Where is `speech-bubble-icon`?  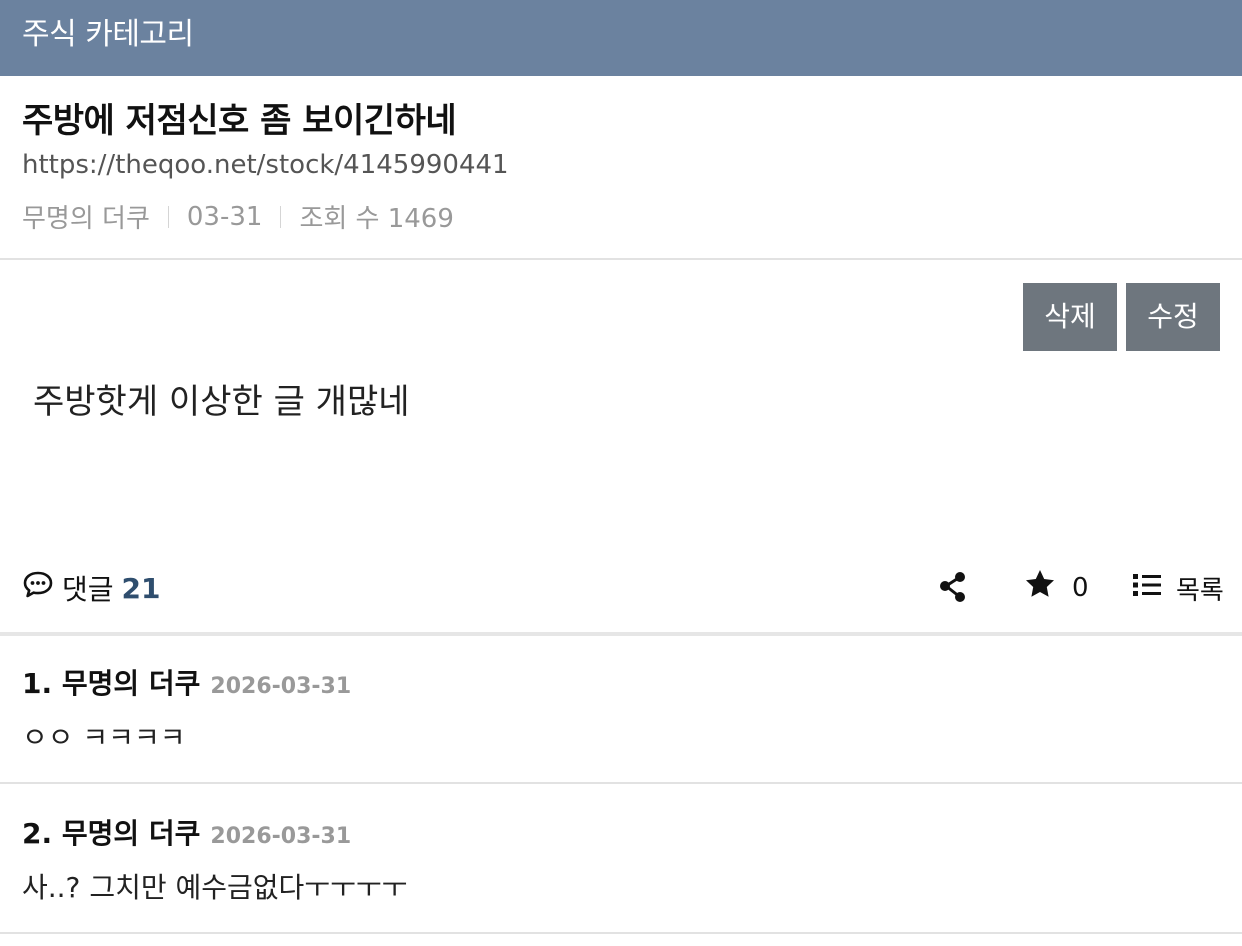 speech-bubble-icon is located at coordinates (38, 588).